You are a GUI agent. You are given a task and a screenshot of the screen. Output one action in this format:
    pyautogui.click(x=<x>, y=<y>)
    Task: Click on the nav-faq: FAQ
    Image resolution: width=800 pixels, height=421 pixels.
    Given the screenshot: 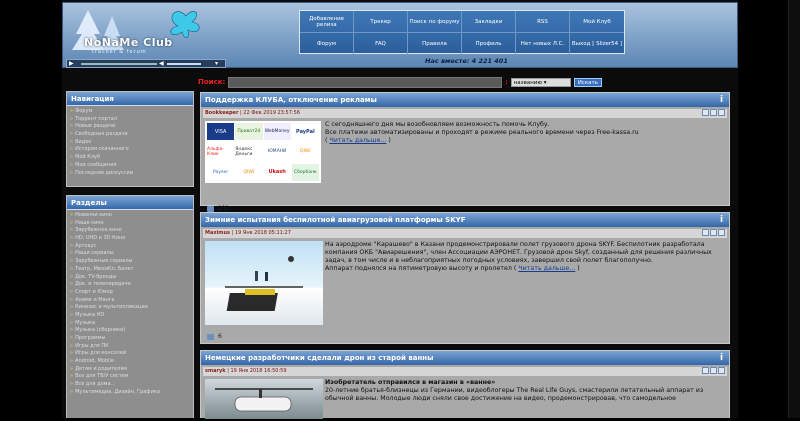 What is the action you would take?
    pyautogui.click(x=381, y=44)
    